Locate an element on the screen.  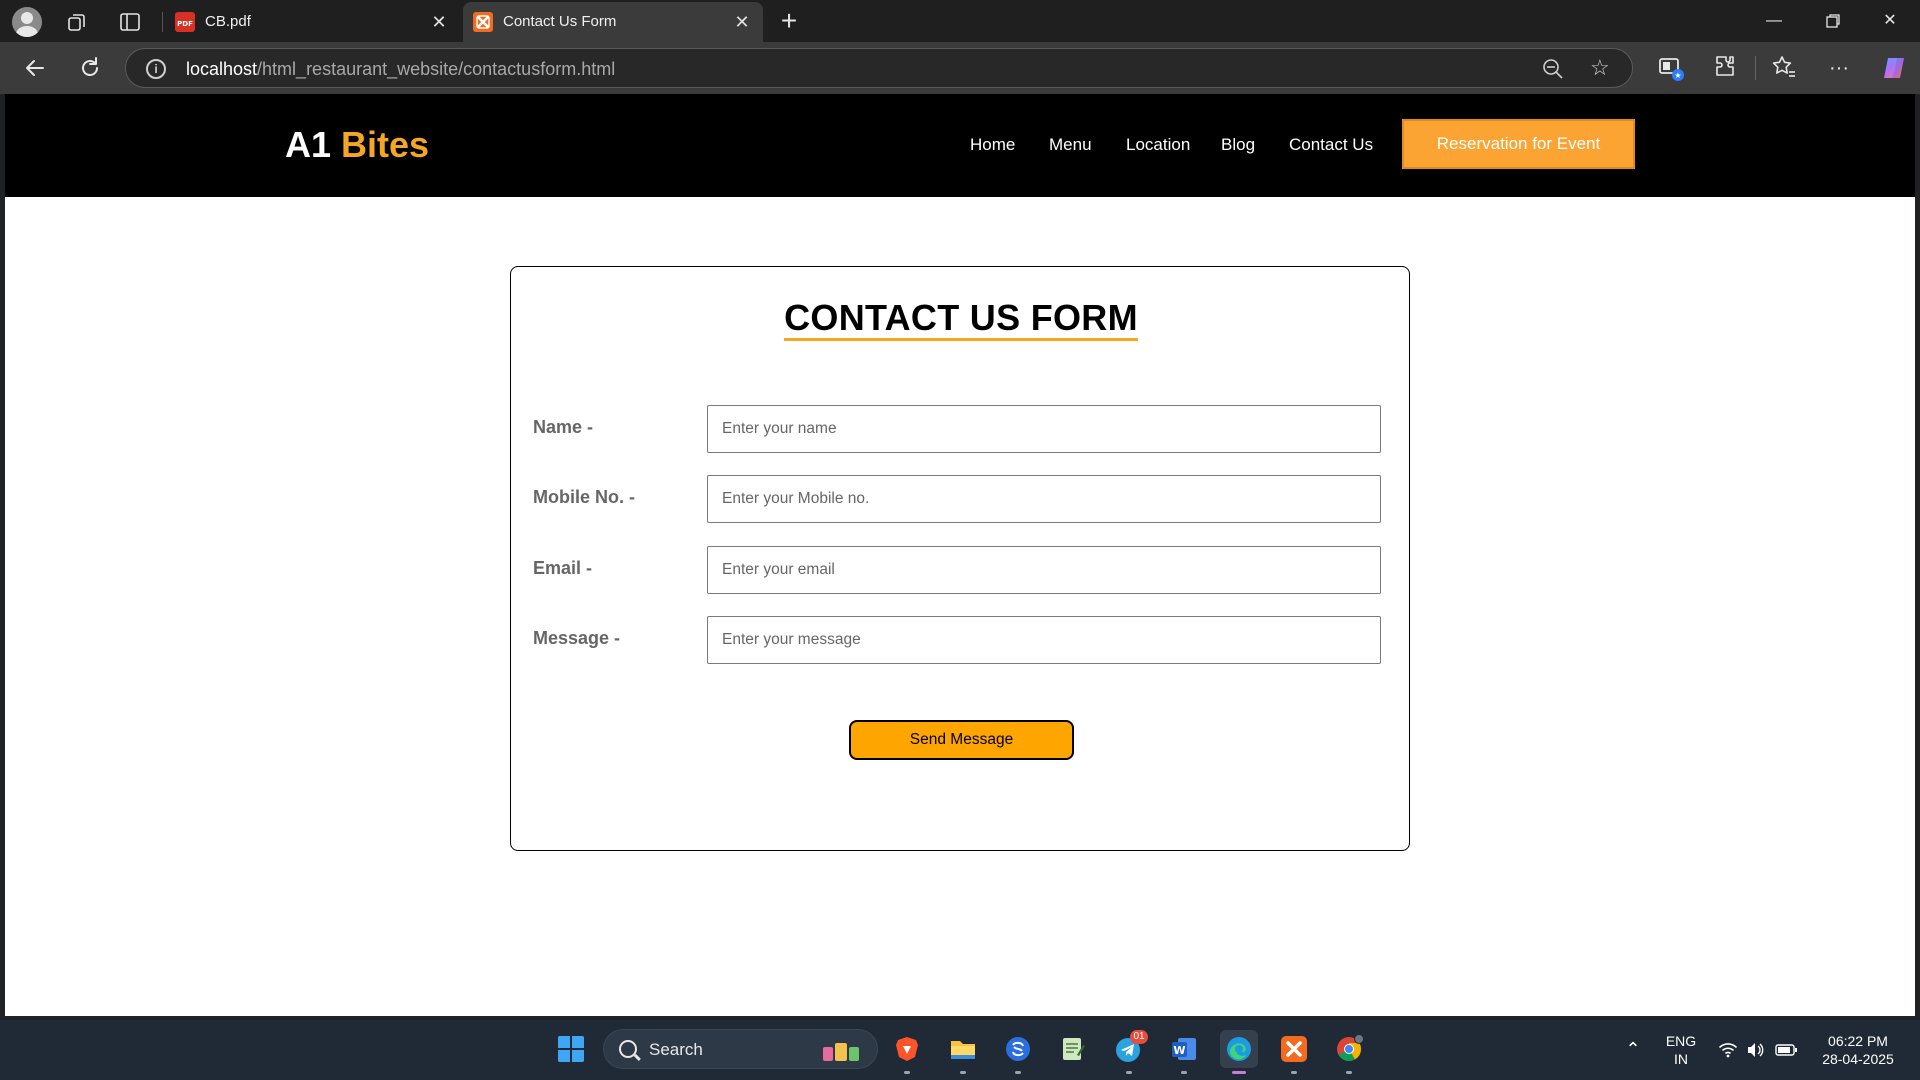
toolbar-divider is located at coordinates (1755, 68).